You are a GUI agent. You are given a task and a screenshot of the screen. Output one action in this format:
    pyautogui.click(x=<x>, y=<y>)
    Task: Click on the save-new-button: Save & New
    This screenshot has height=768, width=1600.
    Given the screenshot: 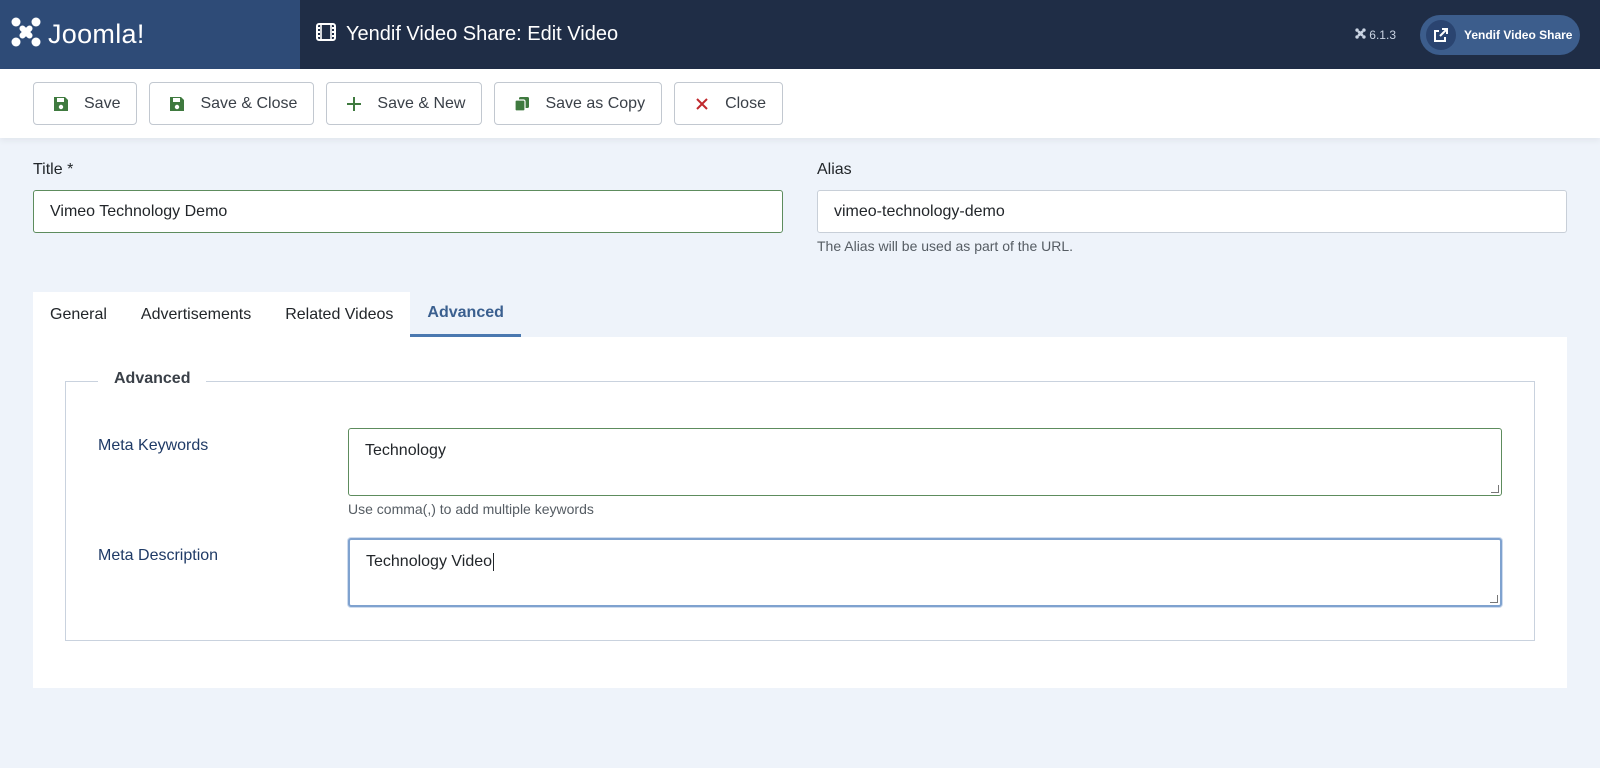 What is the action you would take?
    pyautogui.click(x=404, y=103)
    